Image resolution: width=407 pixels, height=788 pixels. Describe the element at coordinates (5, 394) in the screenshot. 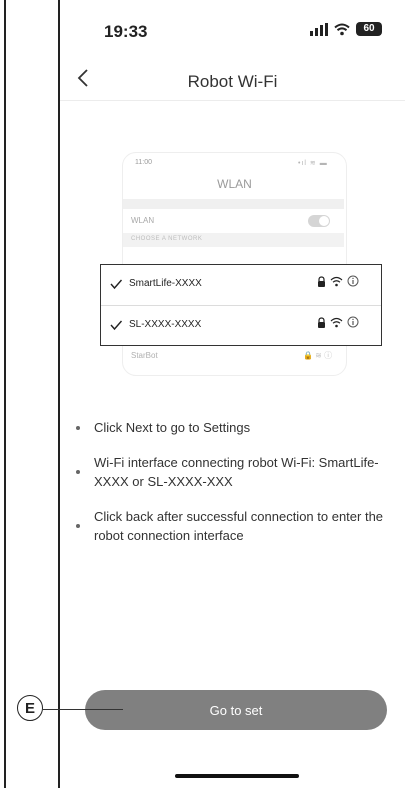

I see `frame-left-line` at that location.